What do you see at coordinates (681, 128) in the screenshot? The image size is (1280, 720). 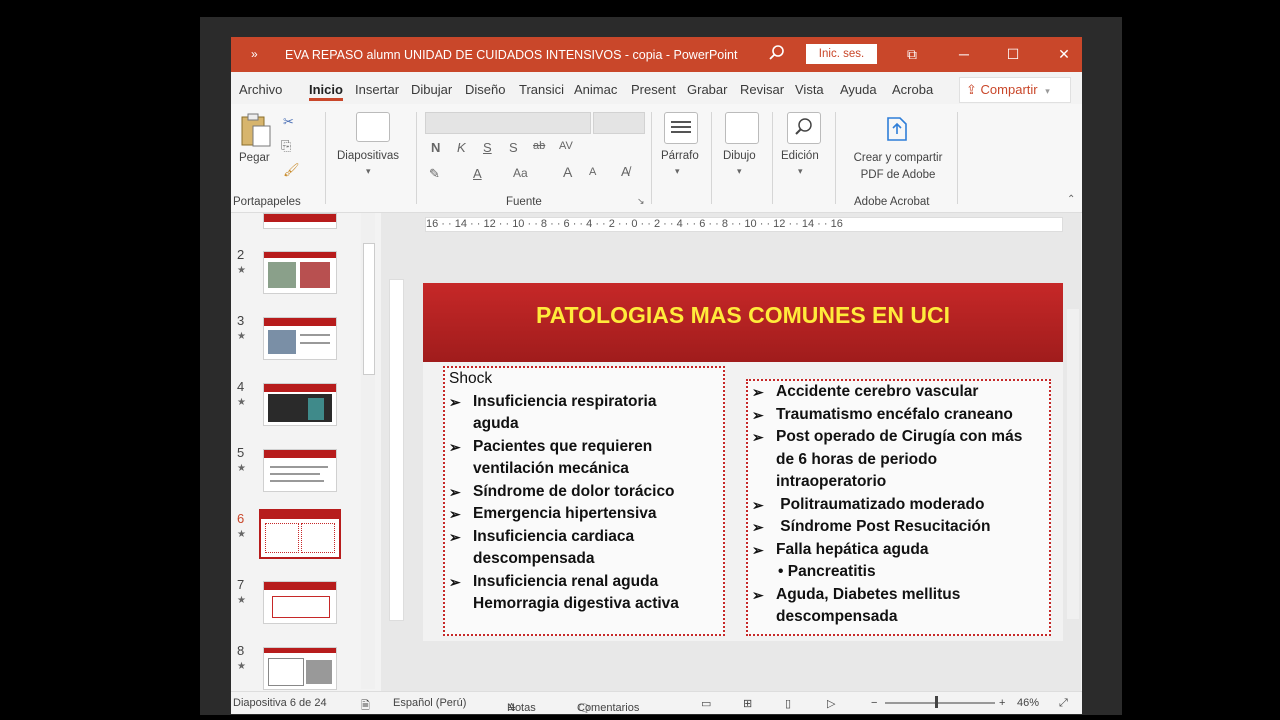 I see `paragraph-icon` at bounding box center [681, 128].